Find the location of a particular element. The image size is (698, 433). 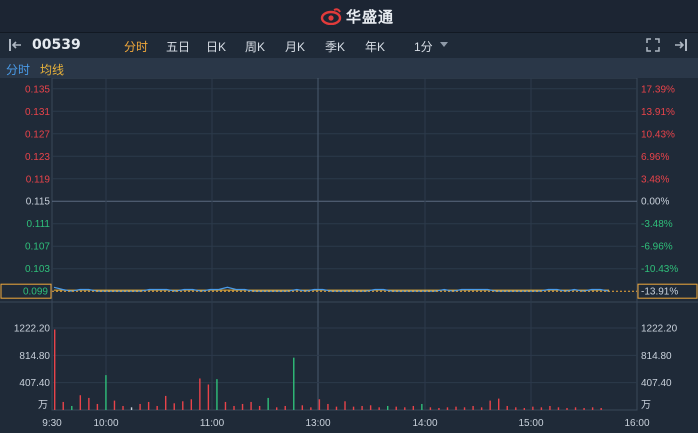

interval-selector: 1分 is located at coordinates (423, 46).